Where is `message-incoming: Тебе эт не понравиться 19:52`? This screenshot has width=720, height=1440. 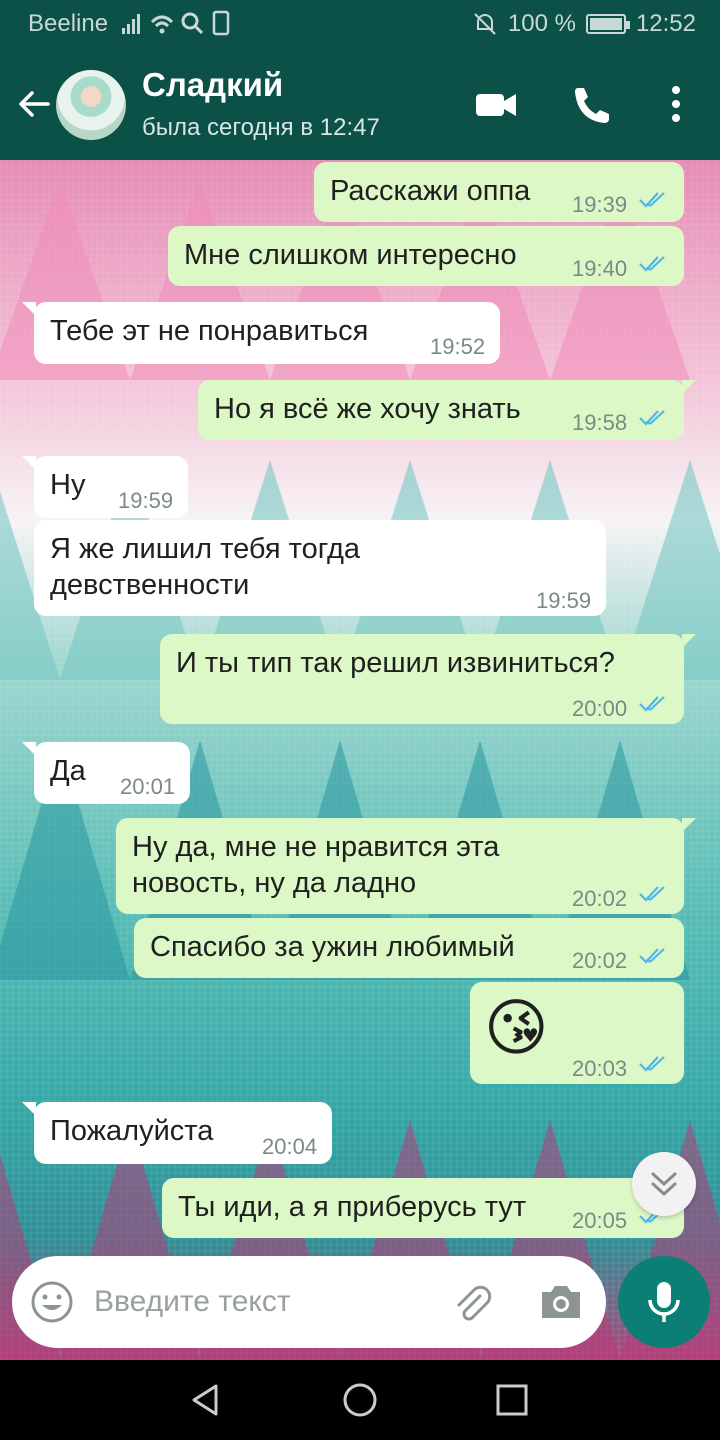
message-incoming: Тебе эт не понравиться 19:52 is located at coordinates (261, 333).